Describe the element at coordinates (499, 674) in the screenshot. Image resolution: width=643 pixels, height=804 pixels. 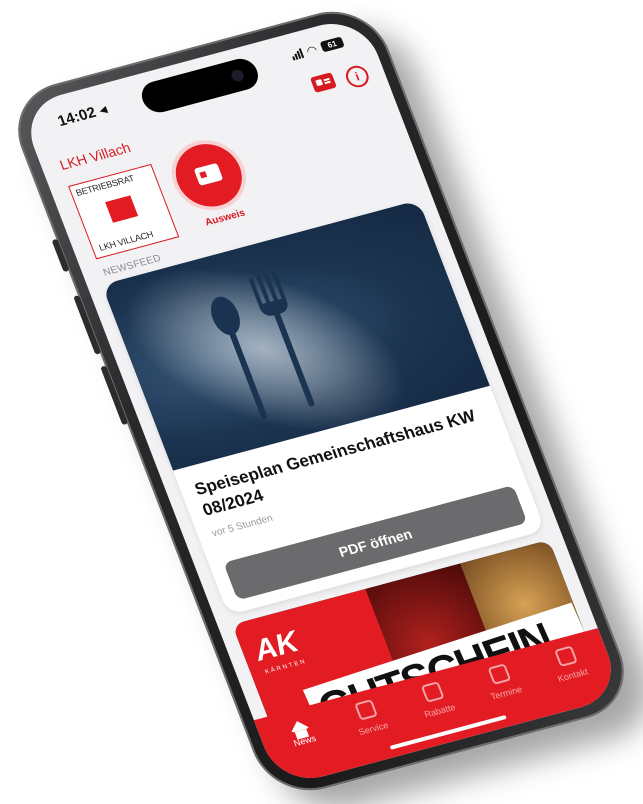
I see `calendar-icon` at that location.